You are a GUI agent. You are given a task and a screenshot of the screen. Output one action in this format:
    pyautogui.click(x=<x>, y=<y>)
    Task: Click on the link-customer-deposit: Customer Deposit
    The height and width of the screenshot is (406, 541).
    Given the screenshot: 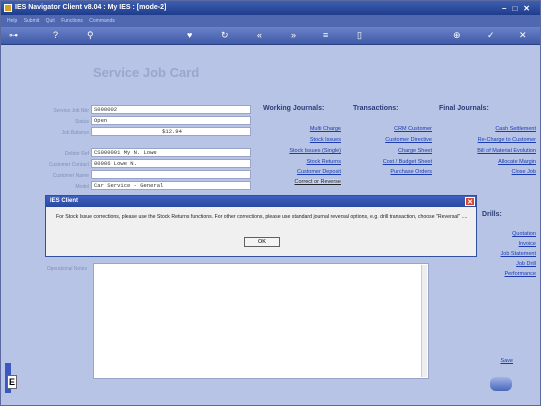 What is the action you would take?
    pyautogui.click(x=319, y=172)
    